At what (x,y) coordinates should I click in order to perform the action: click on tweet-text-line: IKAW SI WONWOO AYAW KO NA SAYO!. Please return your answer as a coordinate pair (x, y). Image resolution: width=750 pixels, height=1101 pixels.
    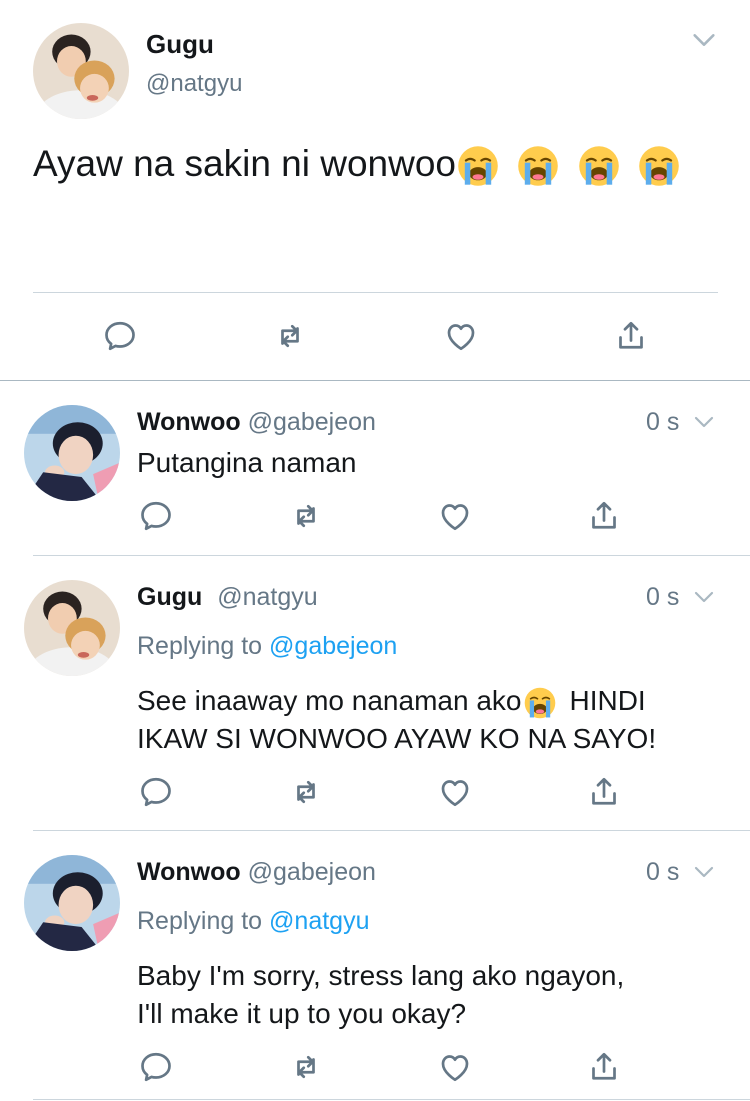
    Looking at the image, I should click on (397, 738).